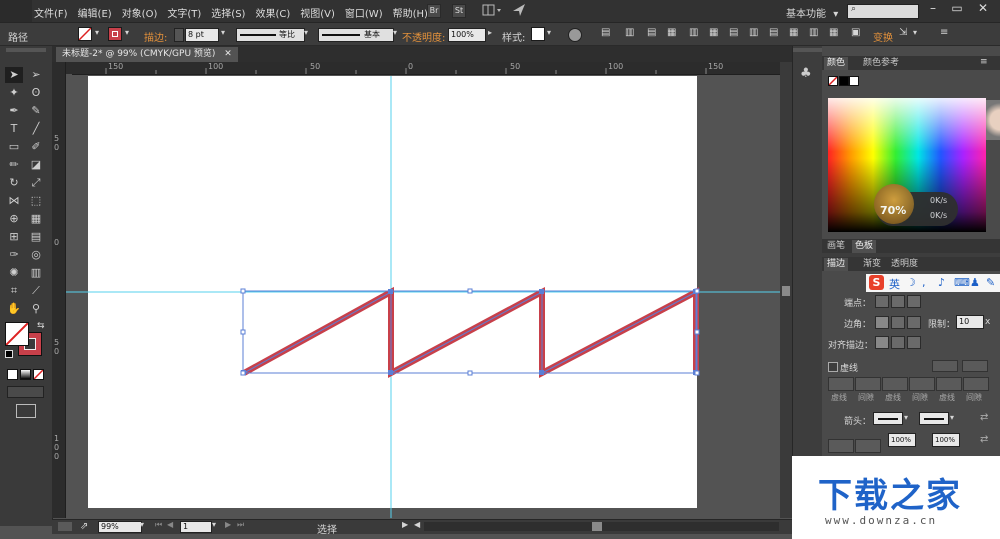  Describe the element at coordinates (902, 440) in the screenshot. I see `start-scale-input: 100%` at that location.